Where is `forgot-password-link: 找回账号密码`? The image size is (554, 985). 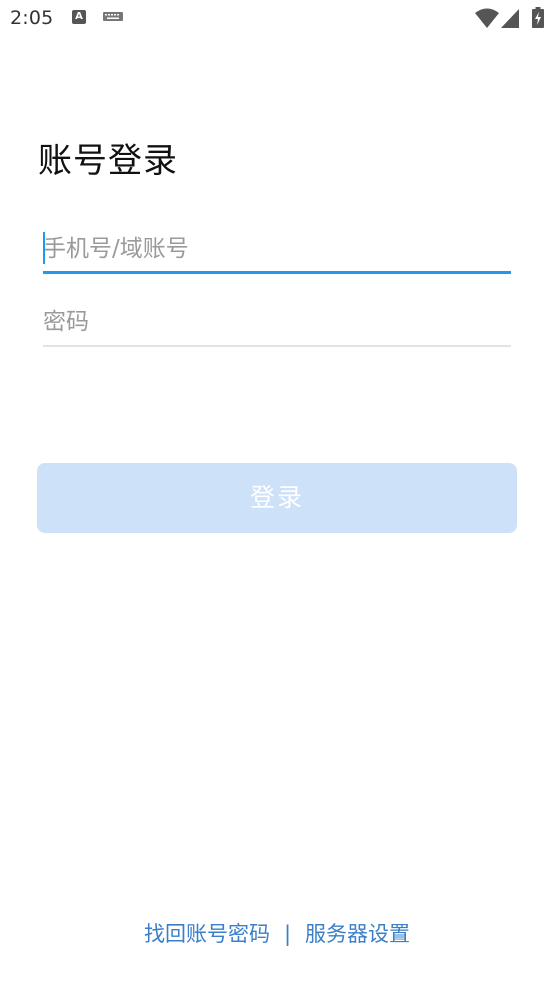 forgot-password-link: 找回账号密码 is located at coordinates (207, 934).